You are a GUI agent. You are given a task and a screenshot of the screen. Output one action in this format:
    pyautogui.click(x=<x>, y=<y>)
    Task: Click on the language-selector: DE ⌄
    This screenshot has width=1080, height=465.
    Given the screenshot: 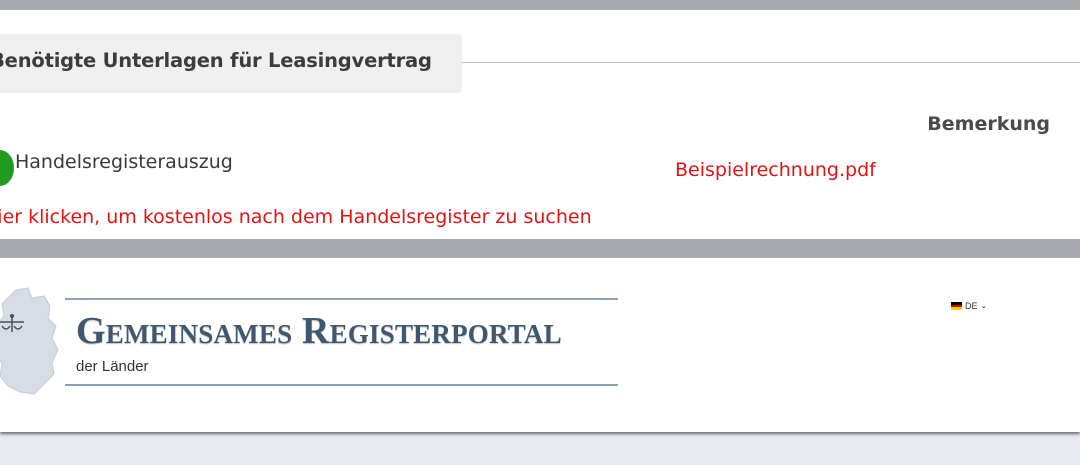 What is the action you would take?
    pyautogui.click(x=969, y=306)
    